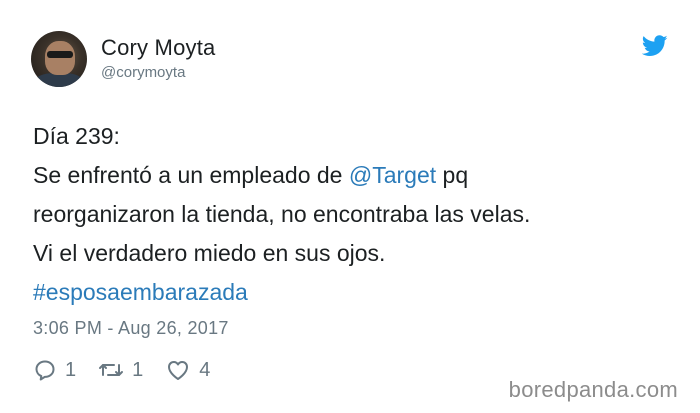 The height and width of the screenshot is (413, 700). I want to click on tweet-line-2-suffix: pq, so click(452, 175).